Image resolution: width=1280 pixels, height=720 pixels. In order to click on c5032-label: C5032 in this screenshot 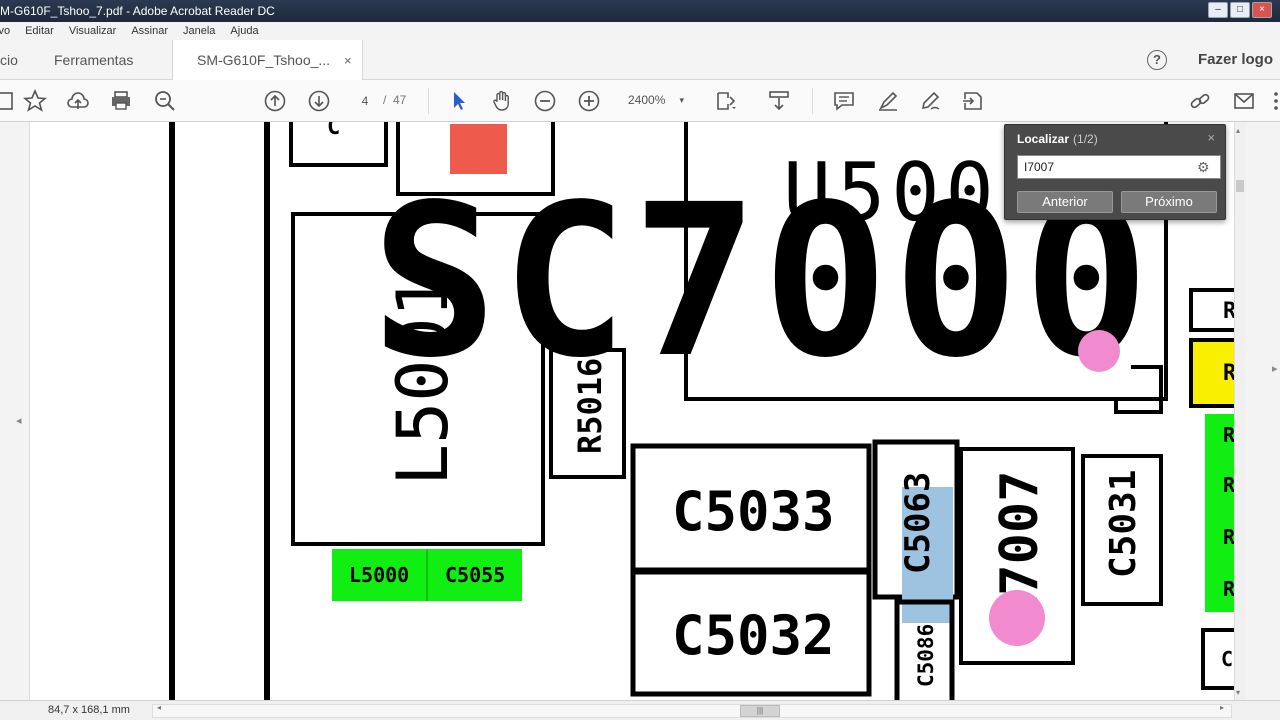, I will do `click(753, 635)`.